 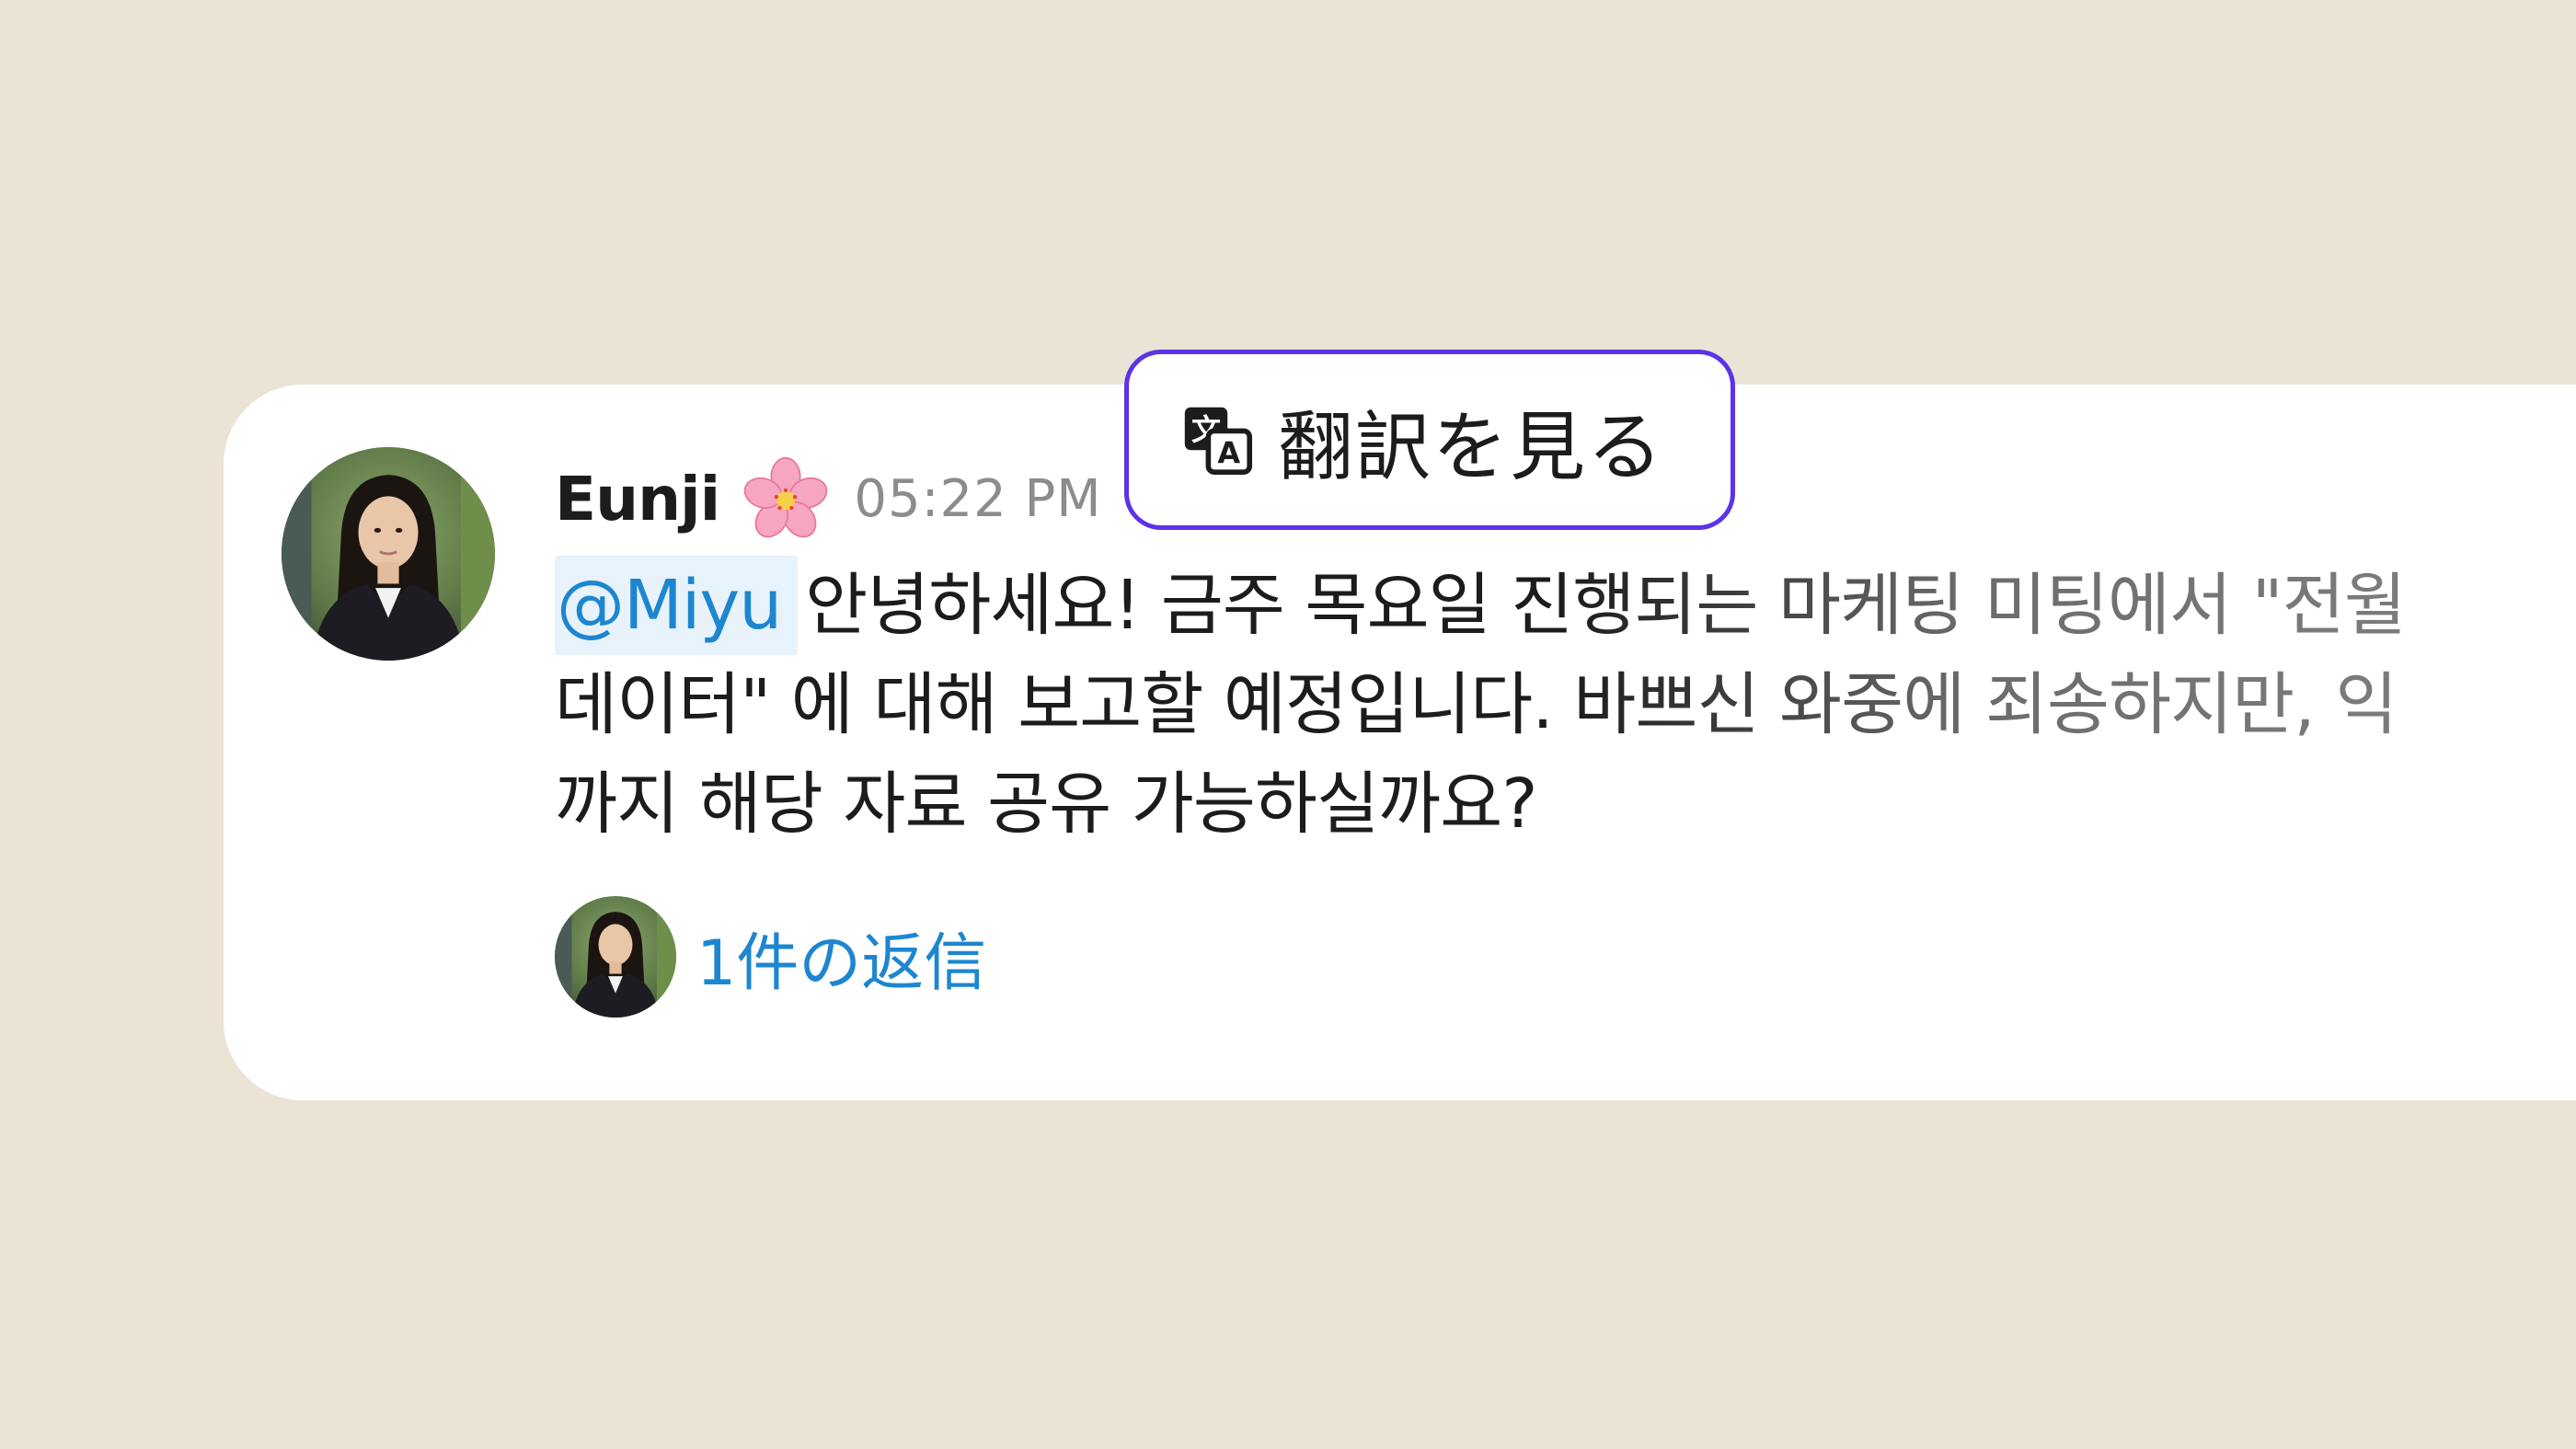 I want to click on message-timestamp: 05:22 PM, so click(x=977, y=499).